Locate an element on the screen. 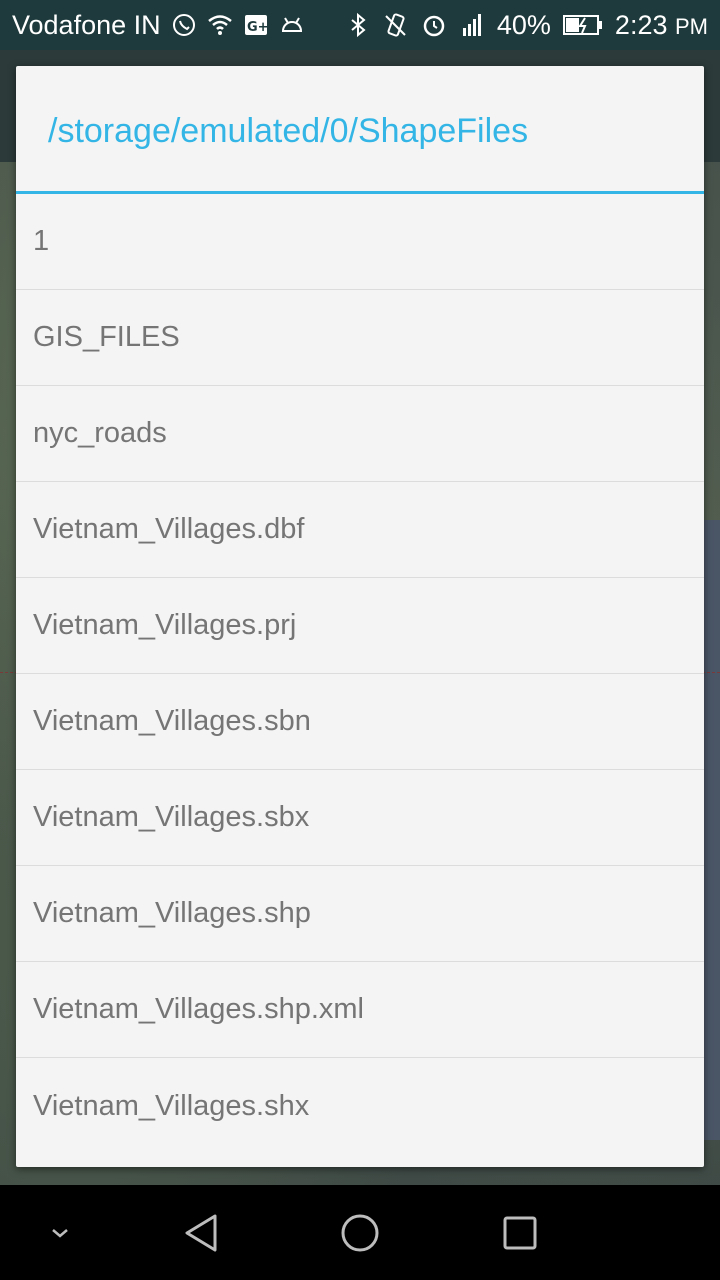  file-list-item: Vietnam_Villages.shx is located at coordinates (360, 1106).